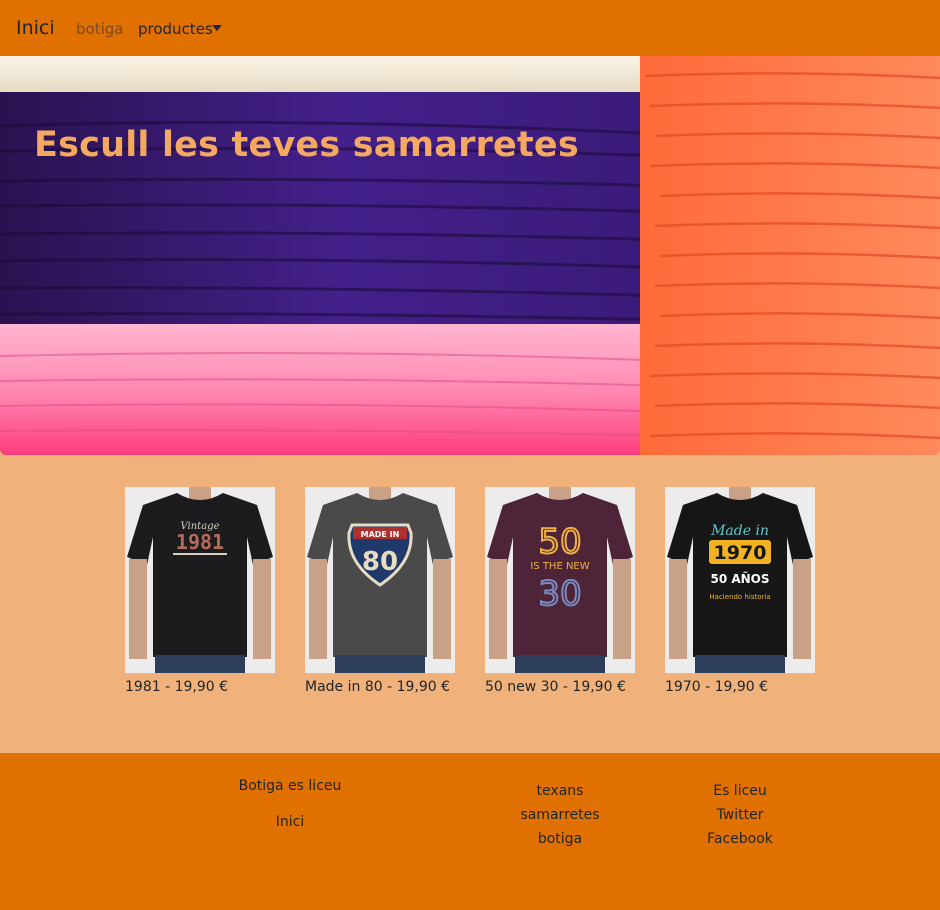  Describe the element at coordinates (306, 145) in the screenshot. I see `hero-title: Escull les teves samarretes` at that location.